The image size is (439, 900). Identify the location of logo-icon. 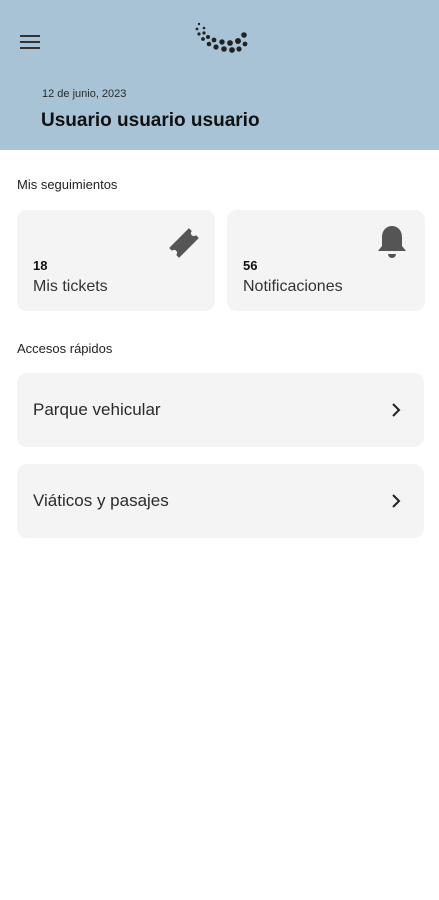
(221, 37).